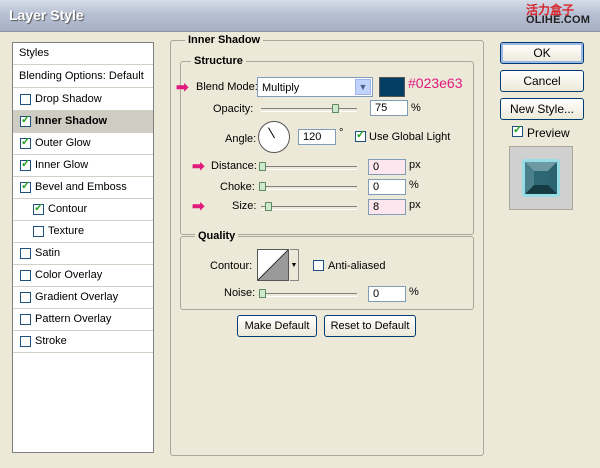 This screenshot has width=600, height=468. Describe the element at coordinates (309, 188) in the screenshot. I see `choke-slider-track` at that location.